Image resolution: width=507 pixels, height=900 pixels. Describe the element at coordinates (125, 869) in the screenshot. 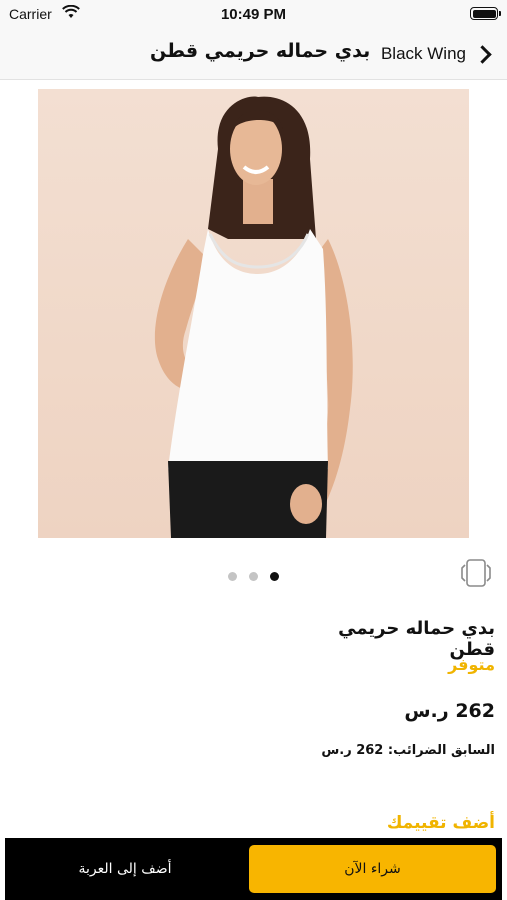

I see `add-to-cart-button: أضف إلى العربة` at that location.